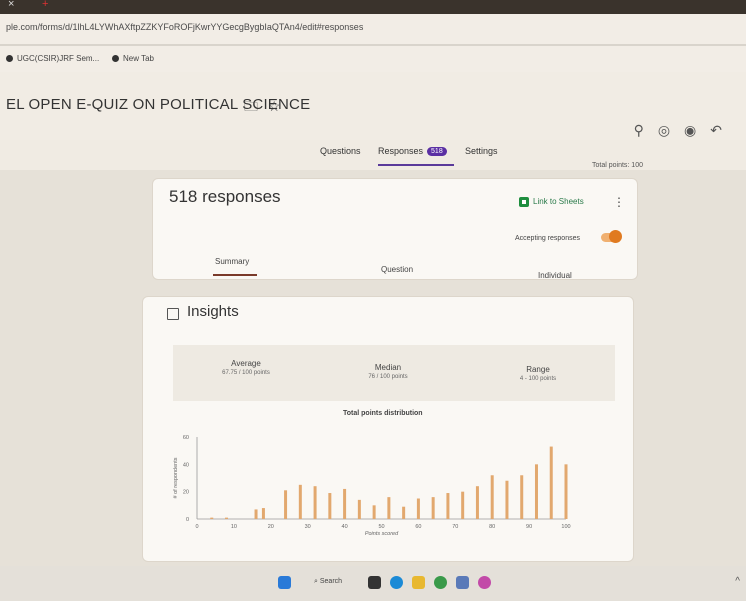 This screenshot has width=746, height=601. Describe the element at coordinates (45, 5) in the screenshot. I see `new-tab-icon: +` at that location.